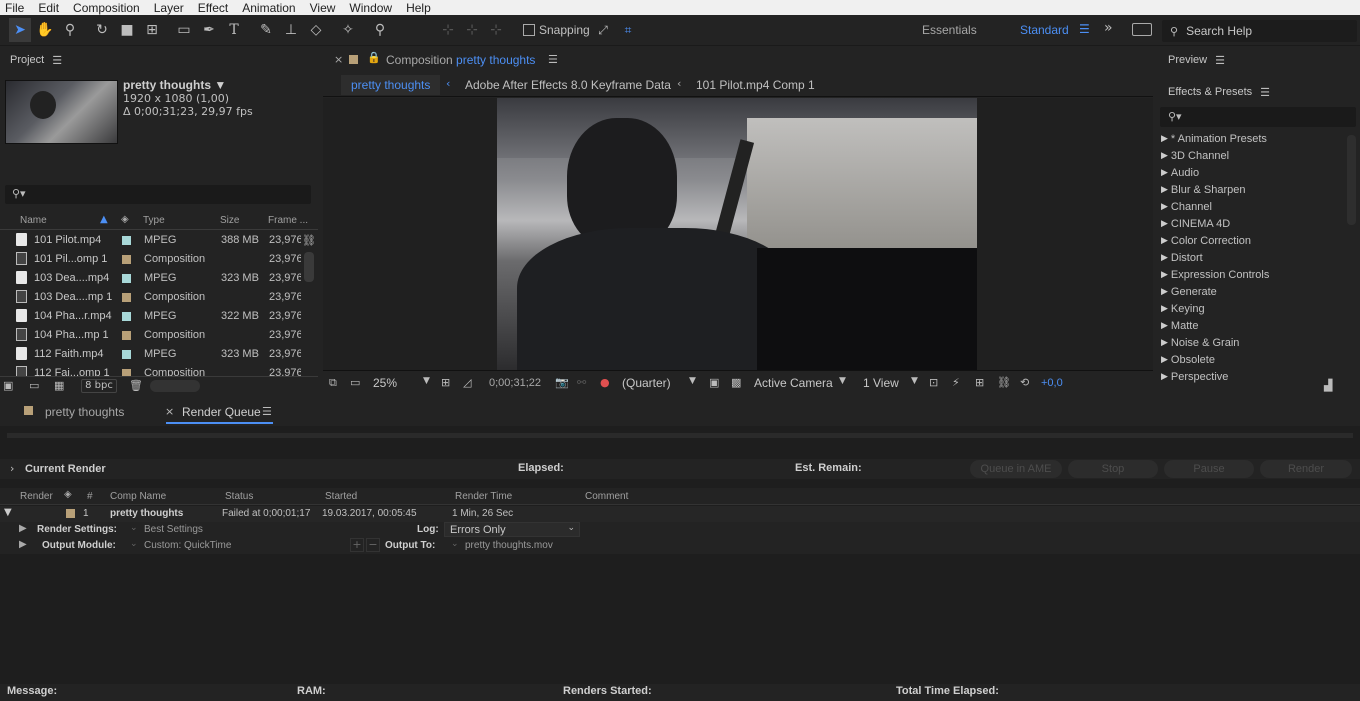  Describe the element at coordinates (1187, 60) in the screenshot. I see `preview-title: Preview` at that location.